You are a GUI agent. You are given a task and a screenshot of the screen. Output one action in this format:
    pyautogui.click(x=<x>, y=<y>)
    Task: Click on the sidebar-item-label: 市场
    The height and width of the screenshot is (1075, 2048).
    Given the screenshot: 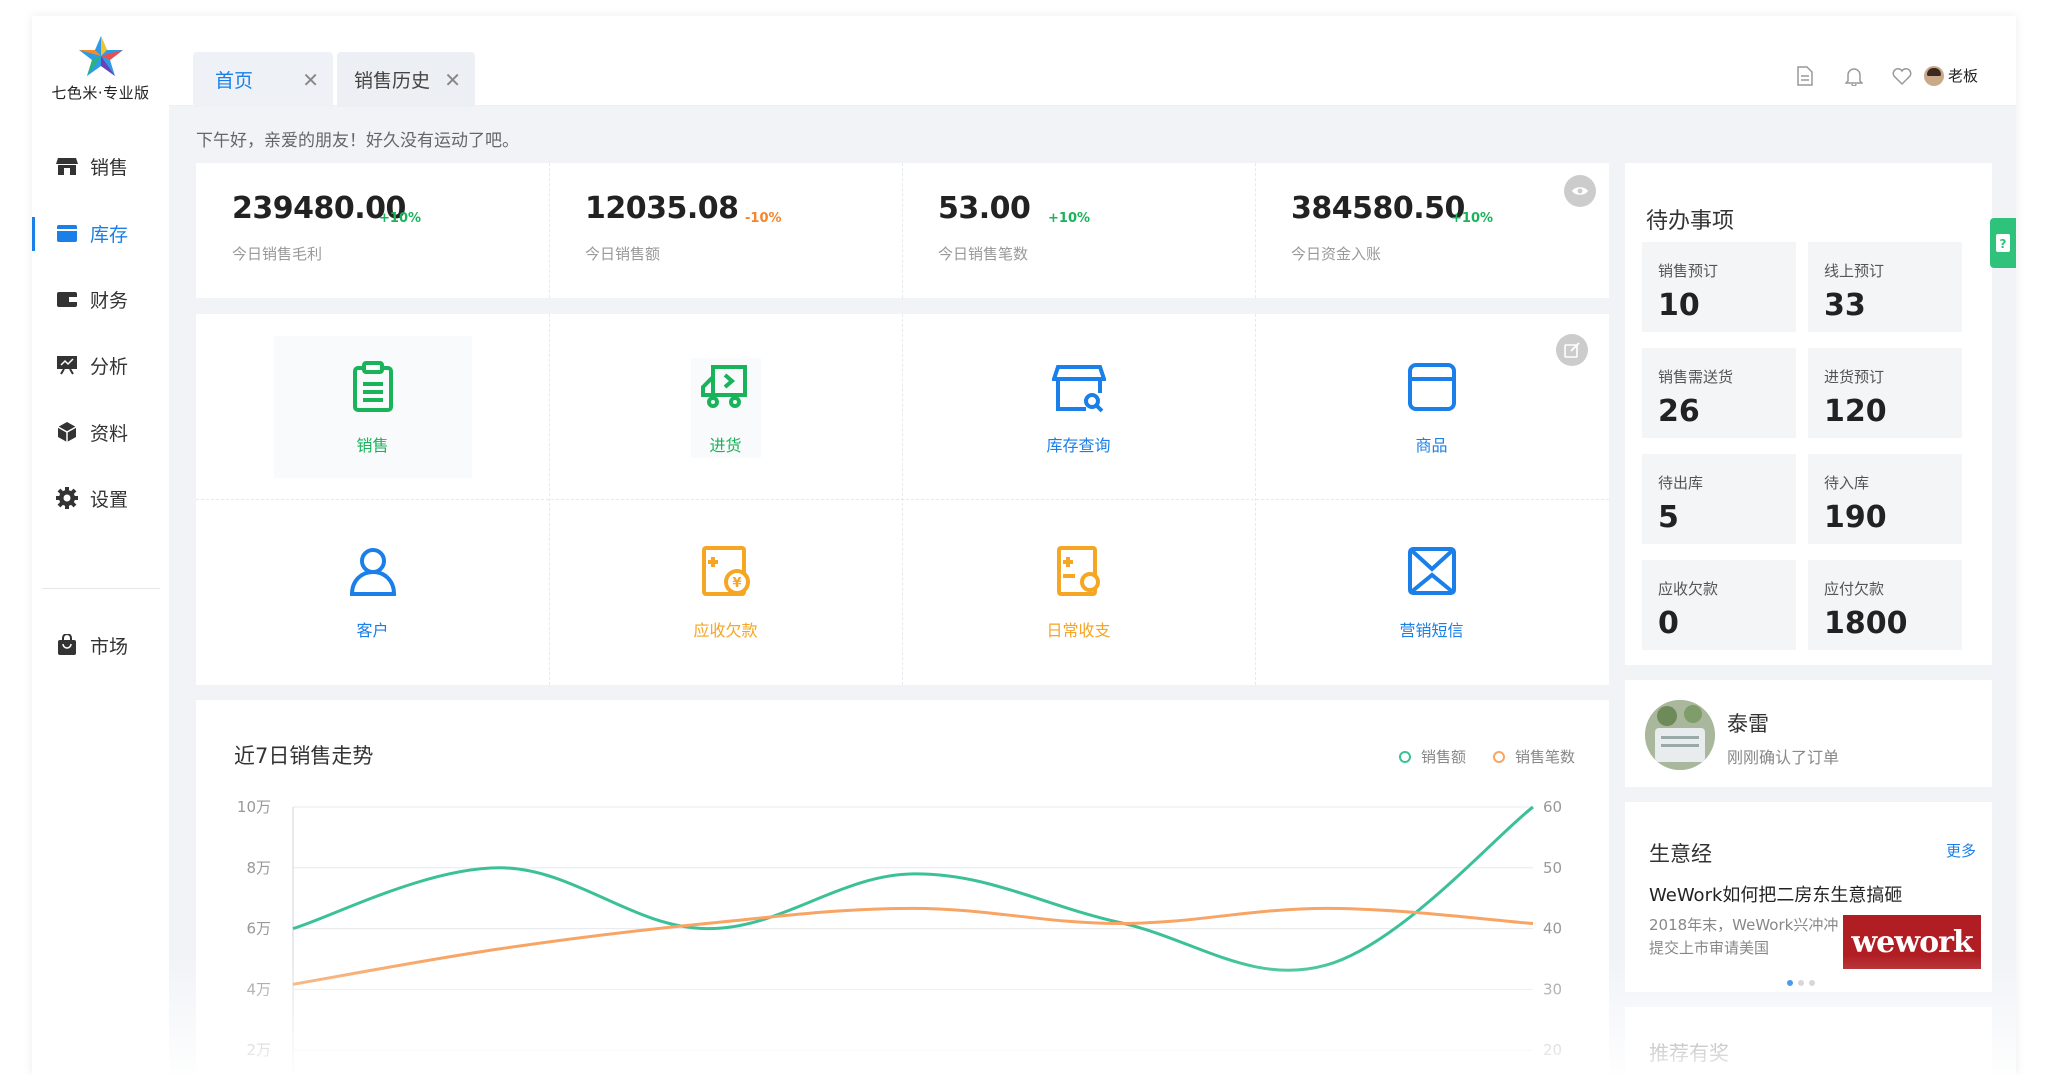 What is the action you would take?
    pyautogui.click(x=109, y=646)
    